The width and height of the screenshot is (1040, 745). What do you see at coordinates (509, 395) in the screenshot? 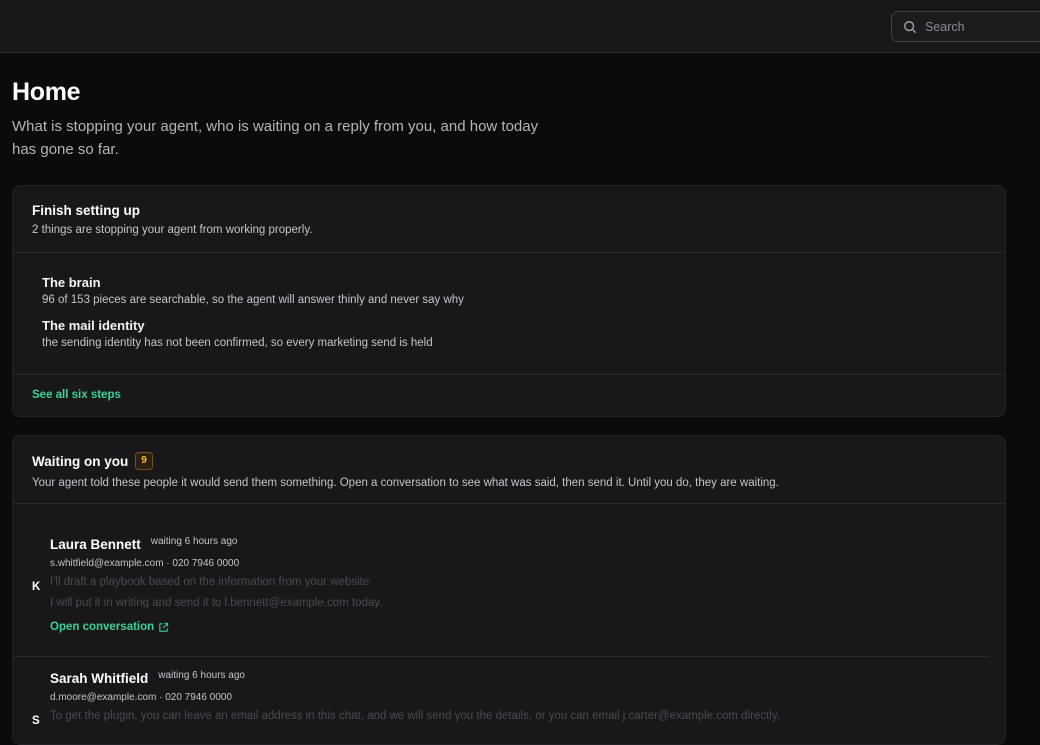
I see `see-all-steps-link: See all six steps` at bounding box center [509, 395].